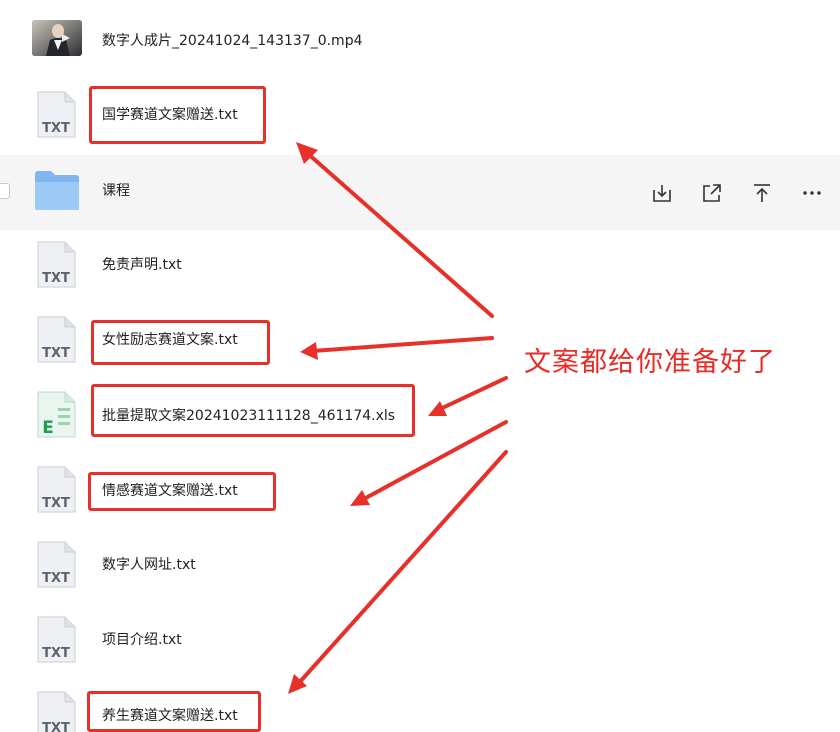  I want to click on file-row-txt: TXT 数字人网址.txt, so click(420, 565).